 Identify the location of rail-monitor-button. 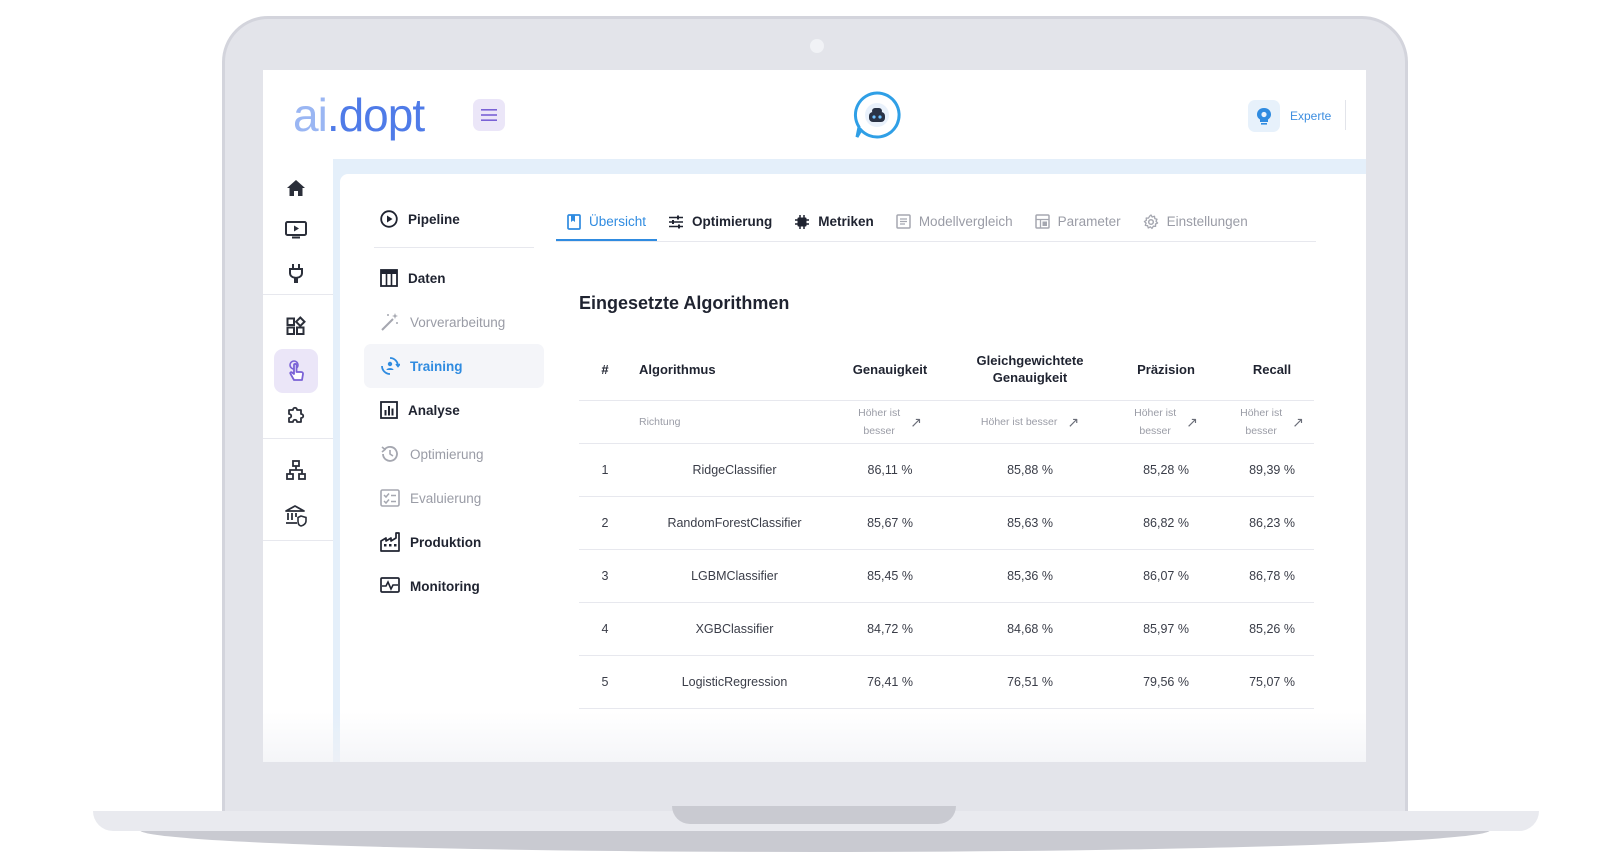
(296, 230).